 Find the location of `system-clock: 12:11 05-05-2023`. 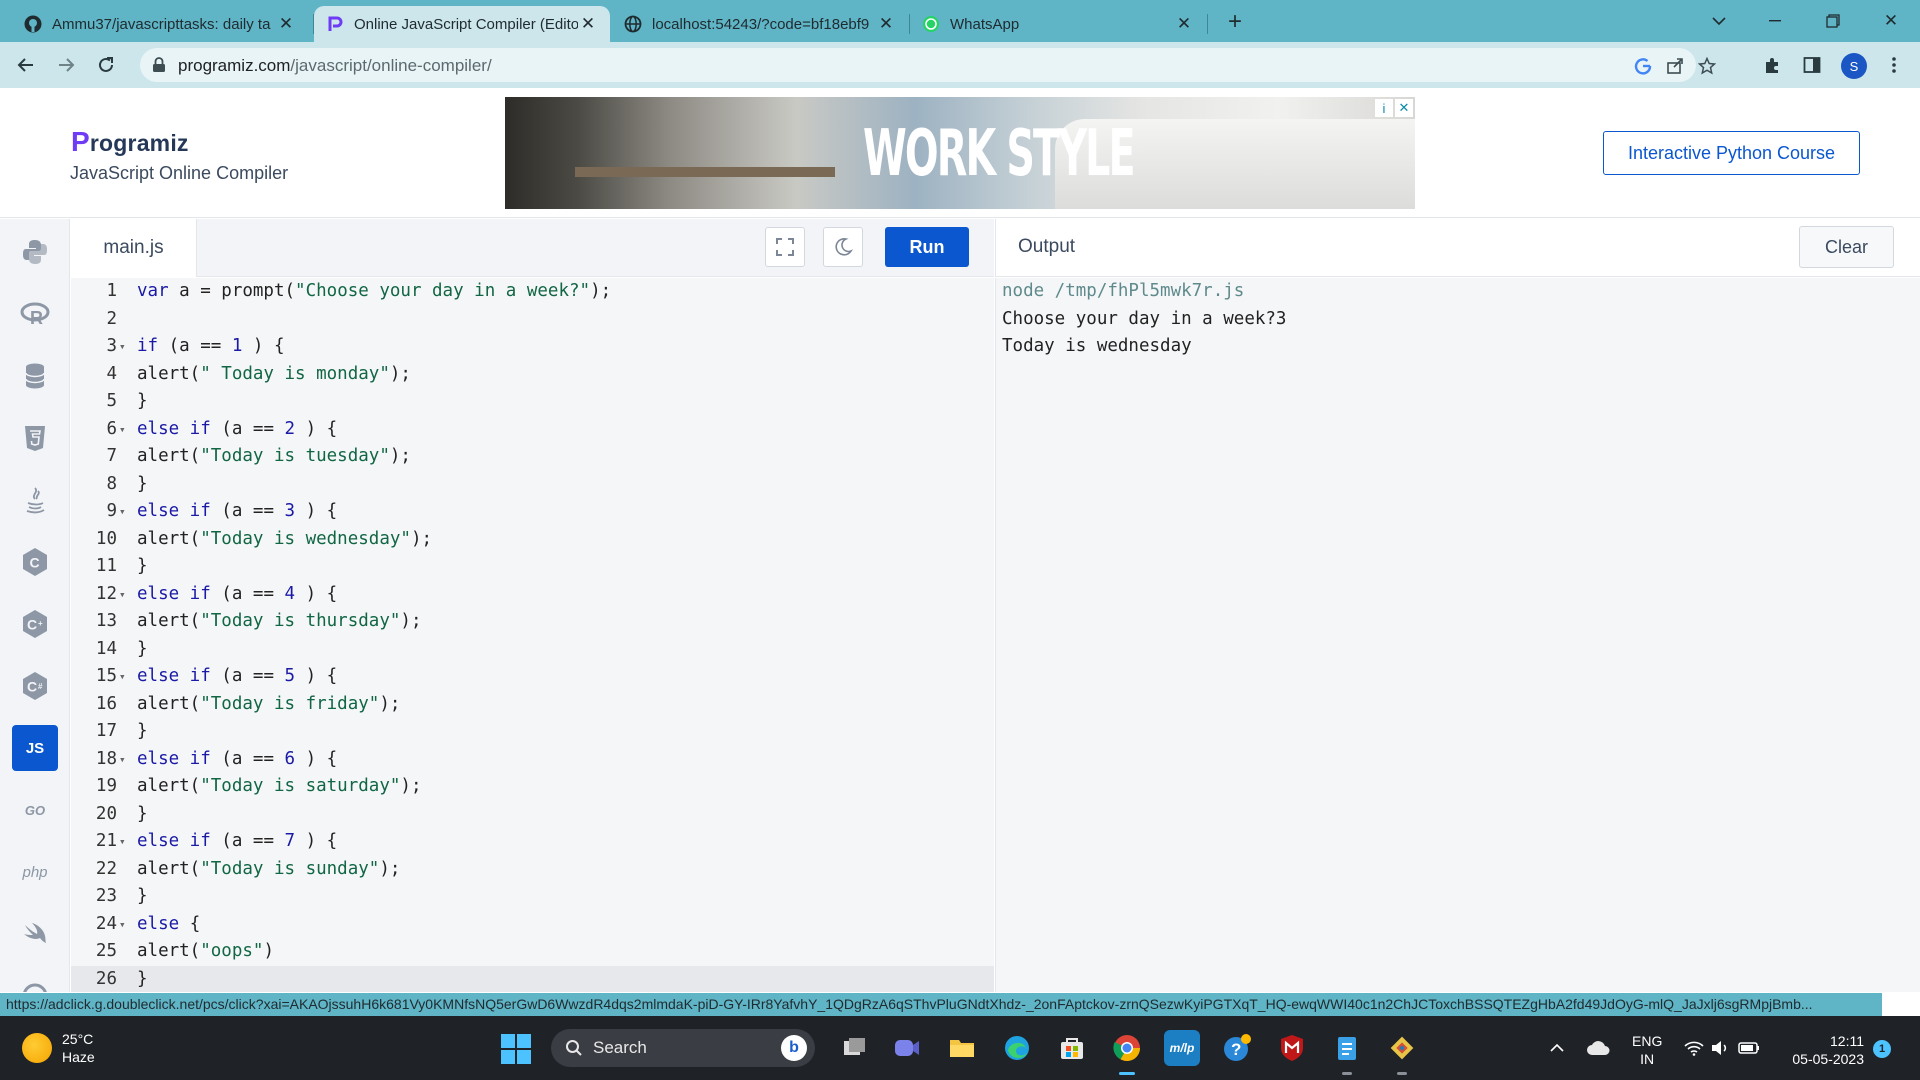

system-clock: 12:11 05-05-2023 is located at coordinates (1823, 1050).